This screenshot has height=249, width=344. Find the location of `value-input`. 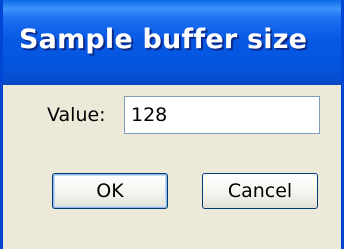

value-input is located at coordinates (222, 115).